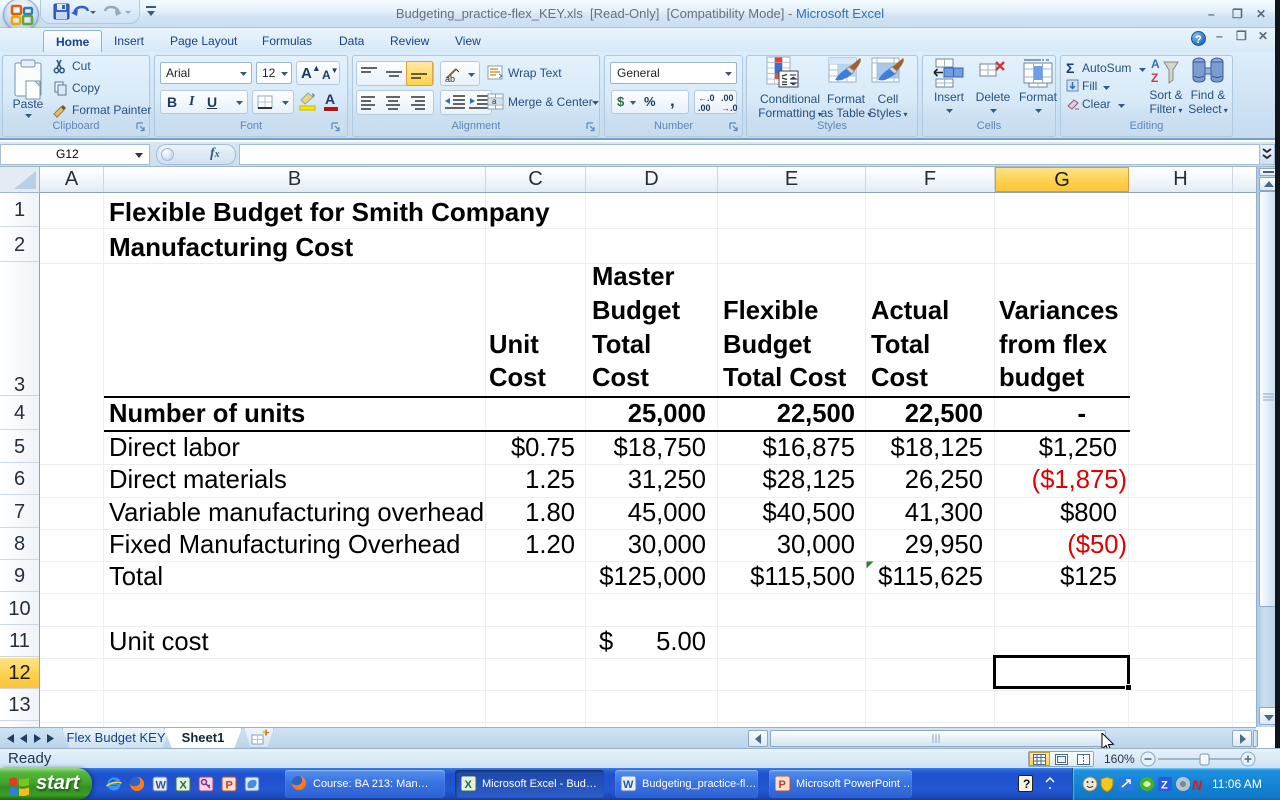  I want to click on svg-text: ab, so click(450, 79).